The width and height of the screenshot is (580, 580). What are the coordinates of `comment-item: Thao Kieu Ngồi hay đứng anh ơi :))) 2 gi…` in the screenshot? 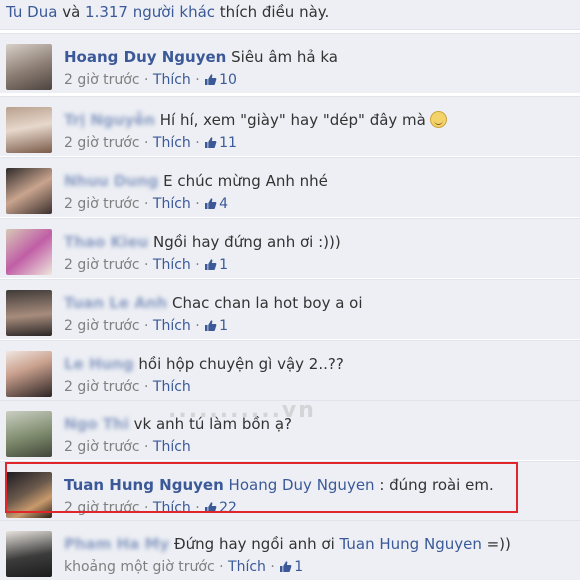 It's located at (290, 248).